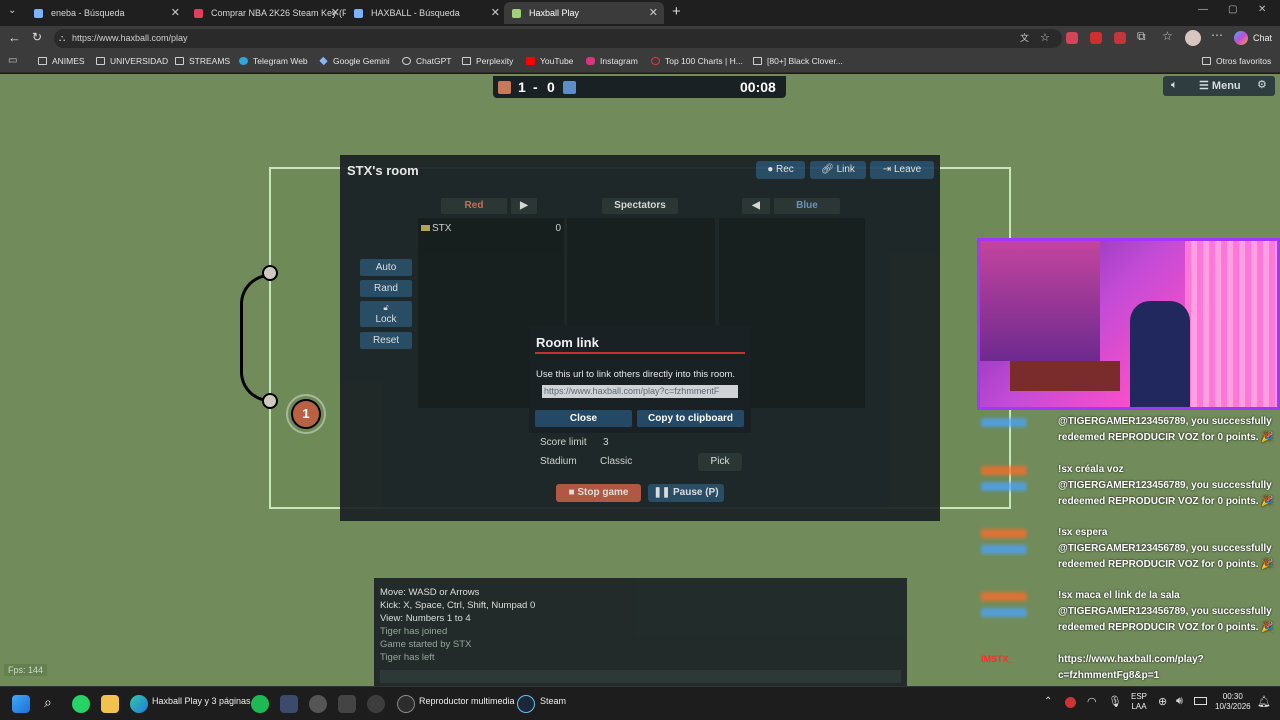  Describe the element at coordinates (1217, 35) in the screenshot. I see `more-menu-icon: ⋯` at that location.